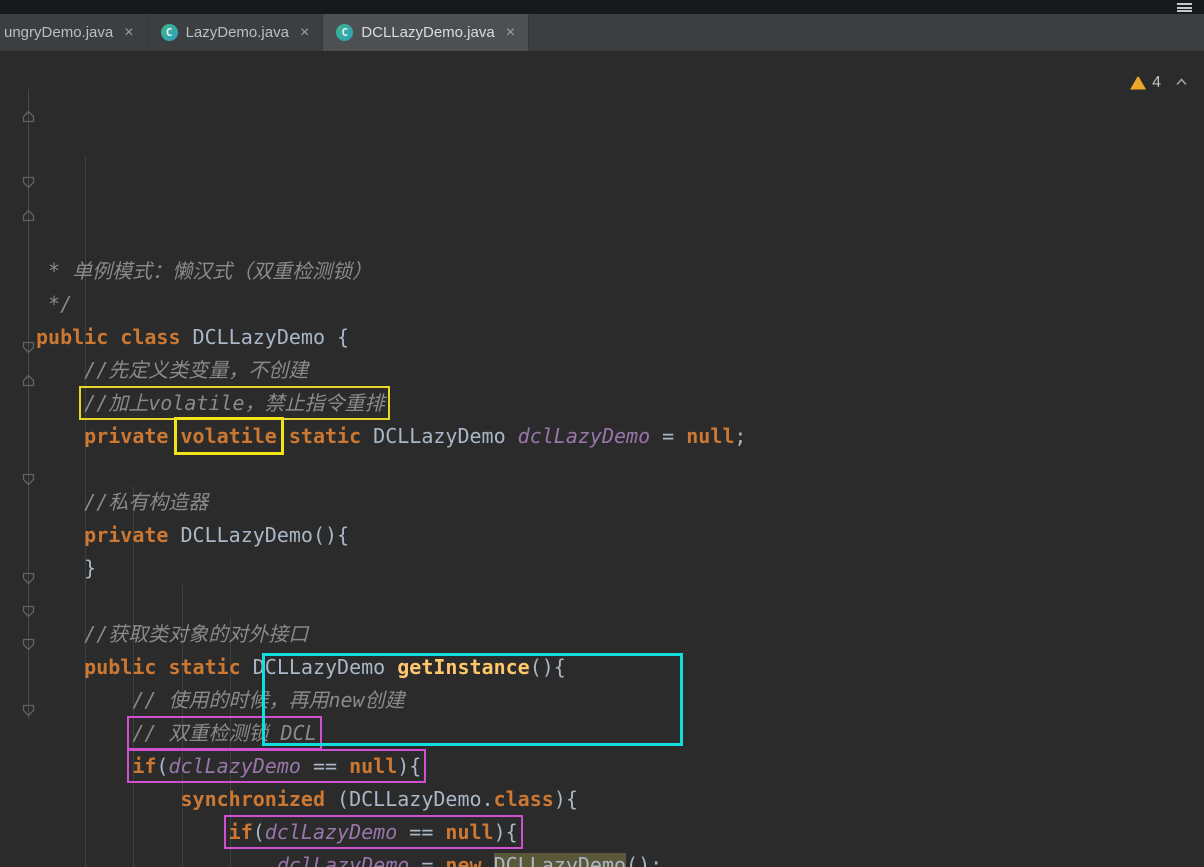 The image size is (1204, 867). What do you see at coordinates (18, 462) in the screenshot?
I see `editor-gutter` at bounding box center [18, 462].